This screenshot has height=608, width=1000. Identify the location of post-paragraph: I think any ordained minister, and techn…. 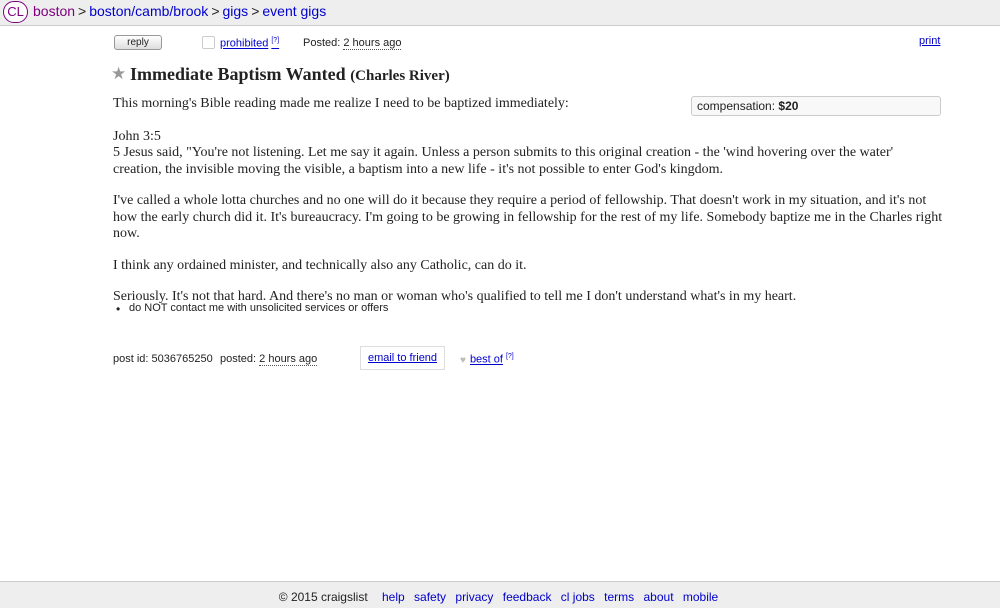
(320, 265).